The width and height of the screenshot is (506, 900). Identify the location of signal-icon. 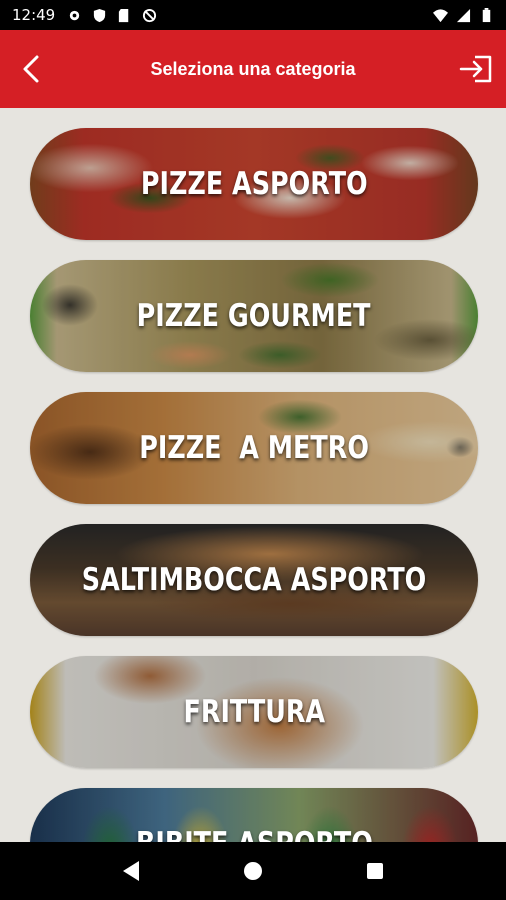
(463, 15).